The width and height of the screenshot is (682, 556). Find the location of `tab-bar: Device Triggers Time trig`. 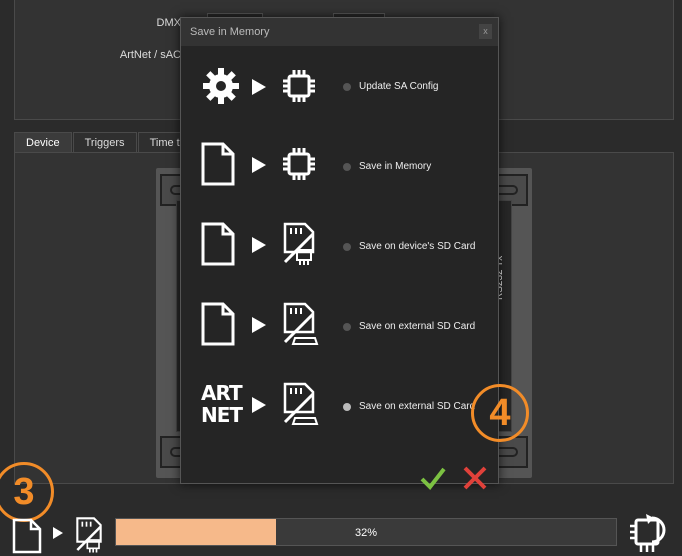

tab-bar: Device Triggers Time trig is located at coordinates (109, 142).